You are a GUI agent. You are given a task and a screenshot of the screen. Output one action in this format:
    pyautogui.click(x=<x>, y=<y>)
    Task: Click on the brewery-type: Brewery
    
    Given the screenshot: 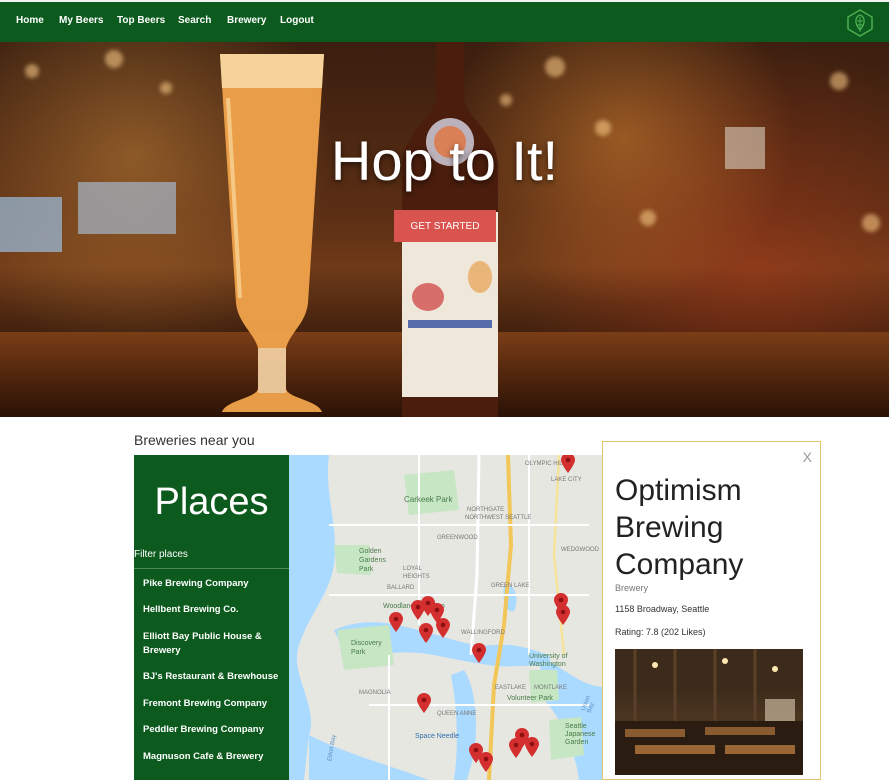 What is the action you would take?
    pyautogui.click(x=632, y=588)
    